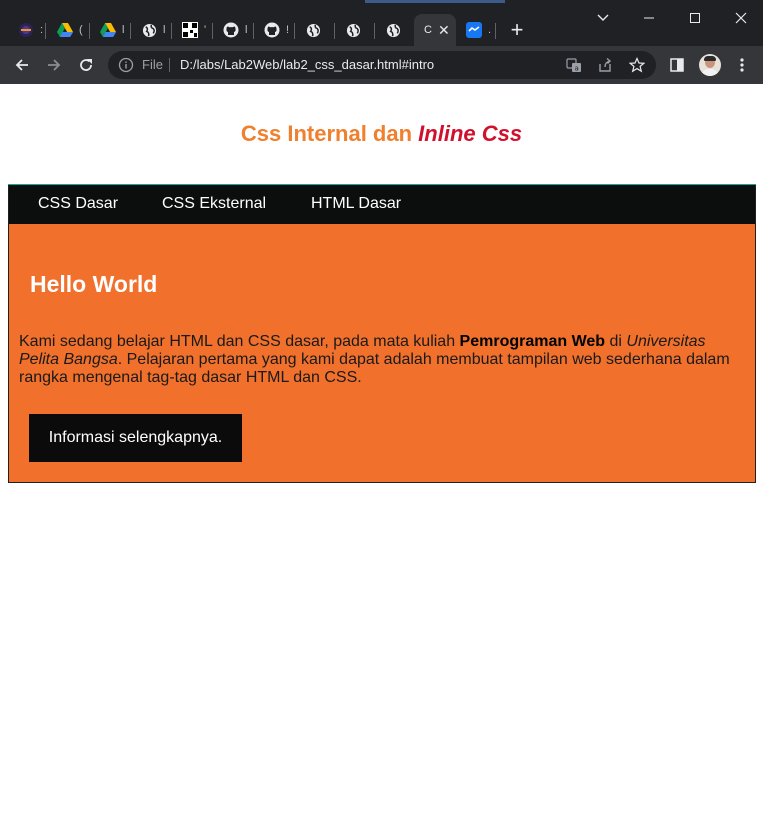 This screenshot has height=828, width=763. What do you see at coordinates (574, 65) in the screenshot?
I see `translate-icon: a` at bounding box center [574, 65].